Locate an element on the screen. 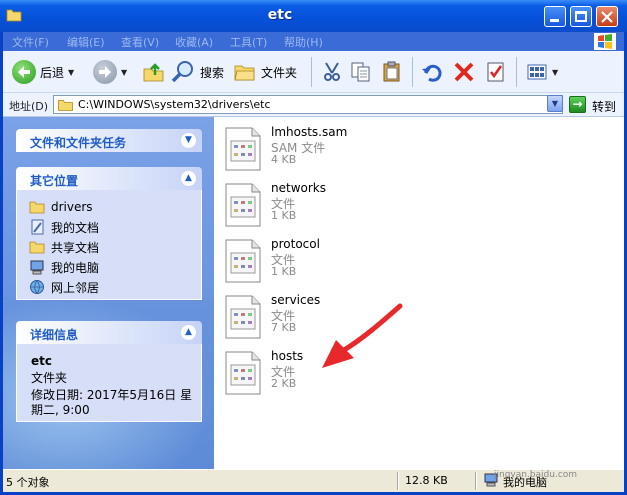 The image size is (627, 495). folders-label: 文件夹 is located at coordinates (279, 72).